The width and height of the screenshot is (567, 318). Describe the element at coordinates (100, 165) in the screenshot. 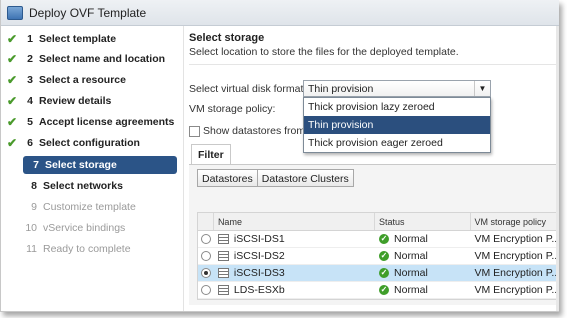

I see `step-select-storage: 7 Select storage` at that location.